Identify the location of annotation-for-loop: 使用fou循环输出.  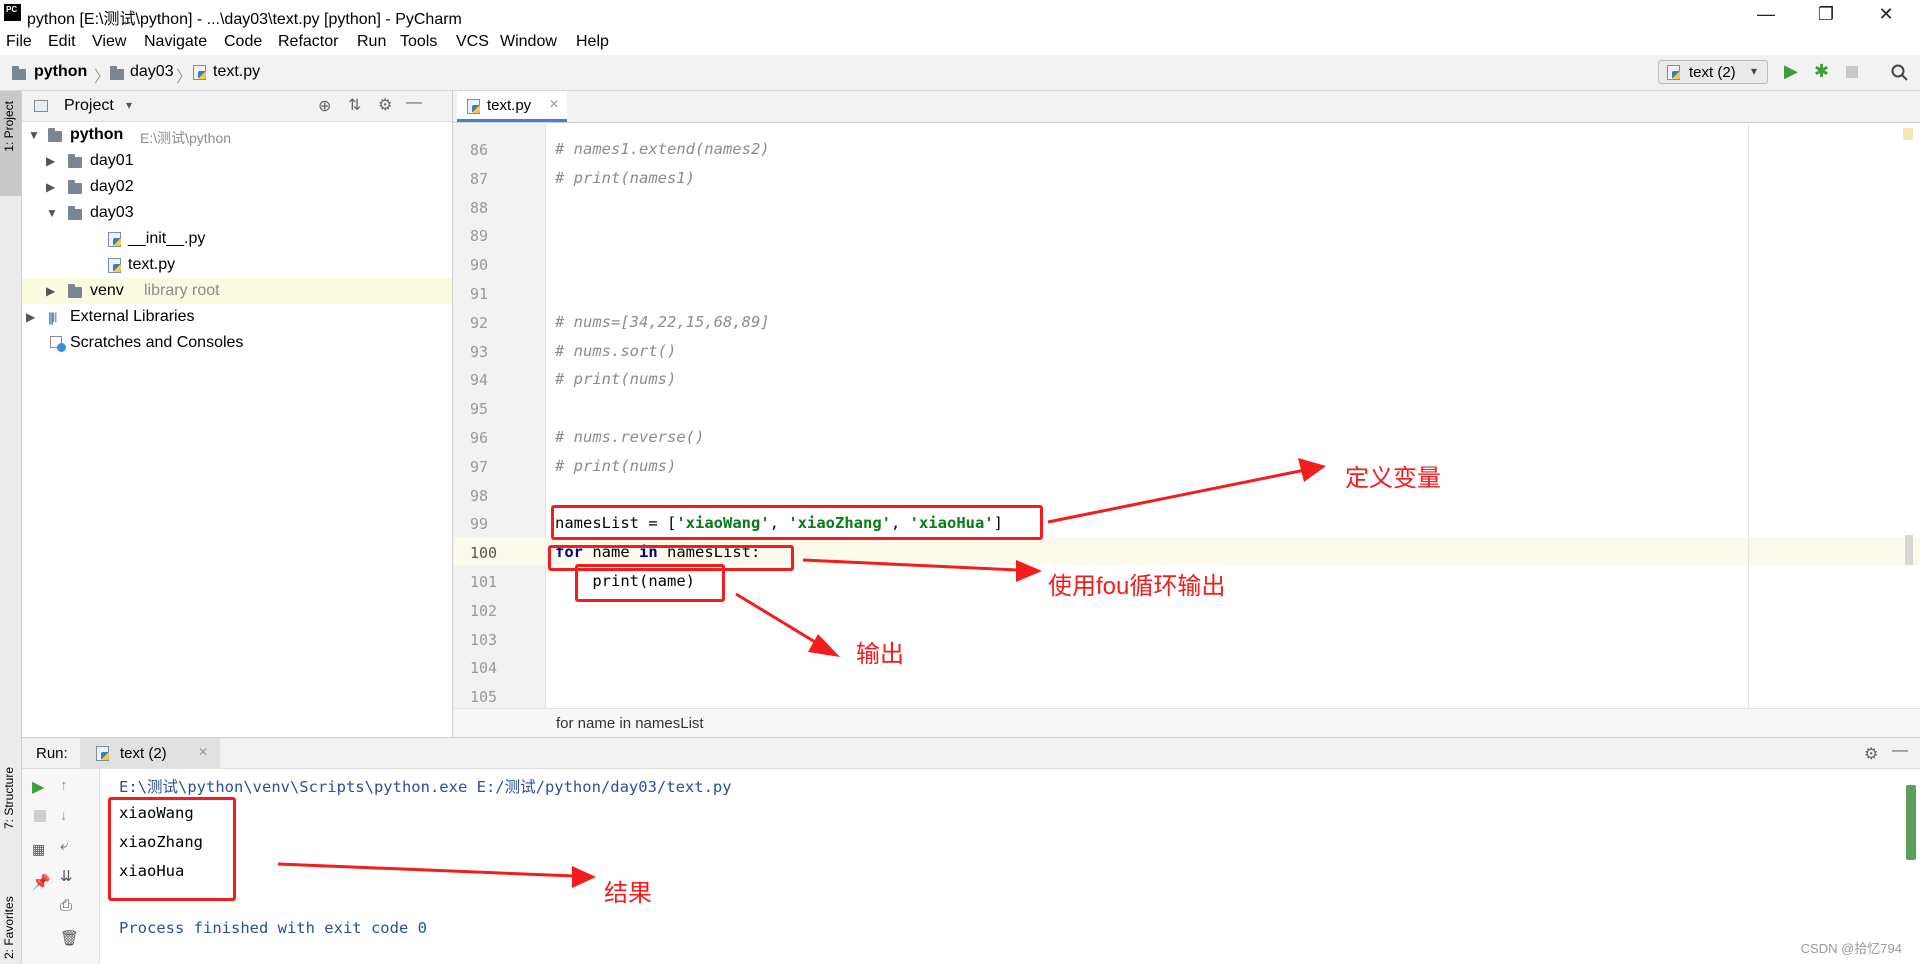
(1137, 586).